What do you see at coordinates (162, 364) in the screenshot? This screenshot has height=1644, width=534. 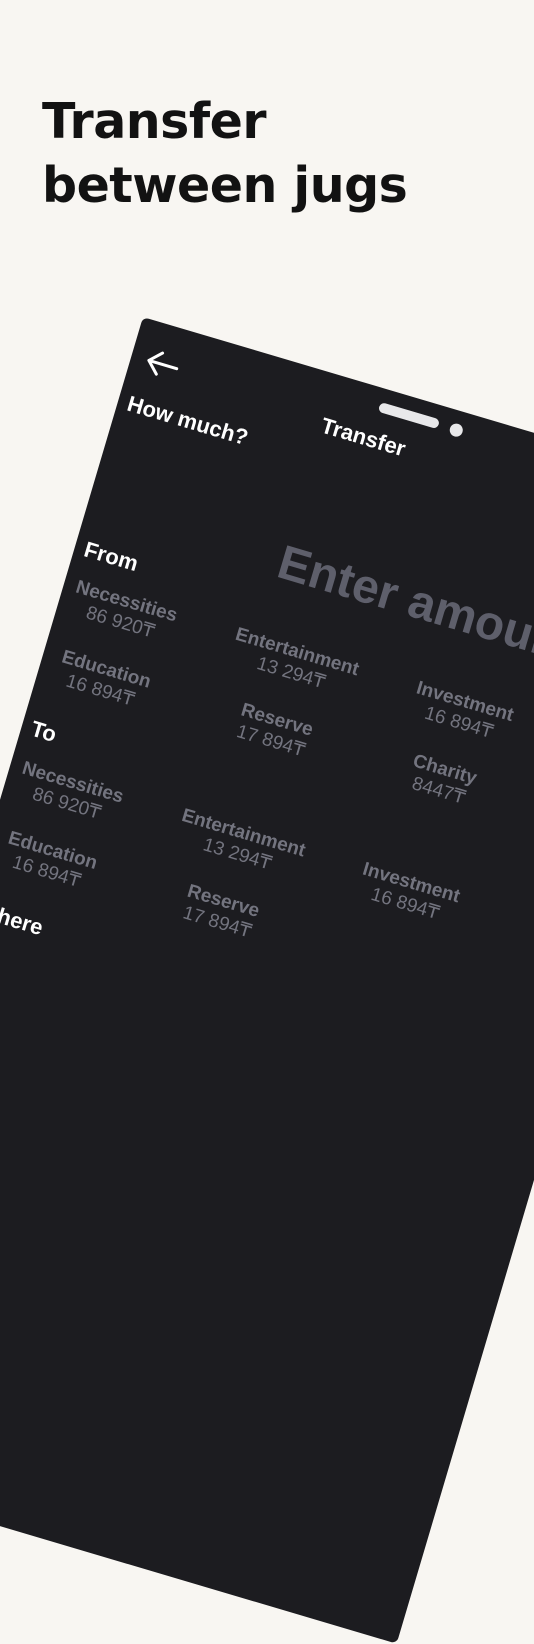 I see `back-arrow-icon` at bounding box center [162, 364].